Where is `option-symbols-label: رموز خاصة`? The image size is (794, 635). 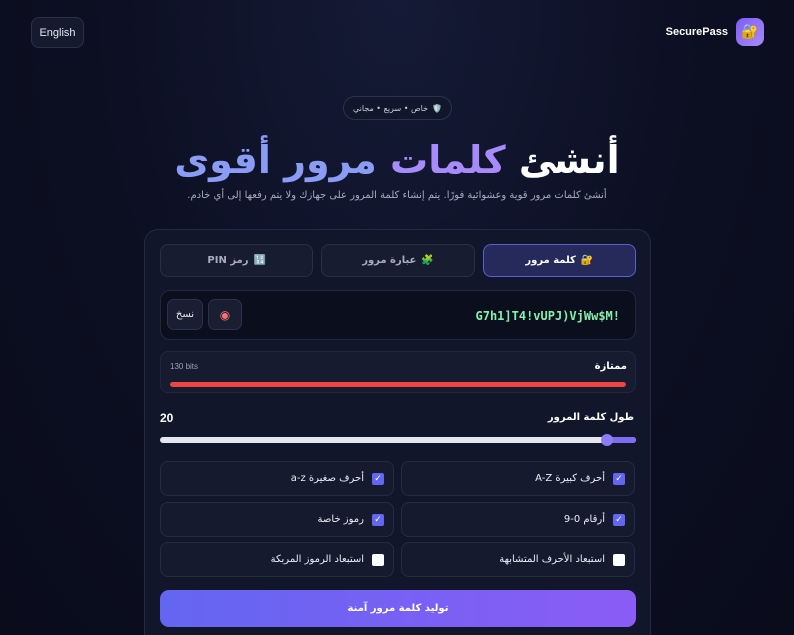 option-symbols-label: رموز خاصة is located at coordinates (340, 519).